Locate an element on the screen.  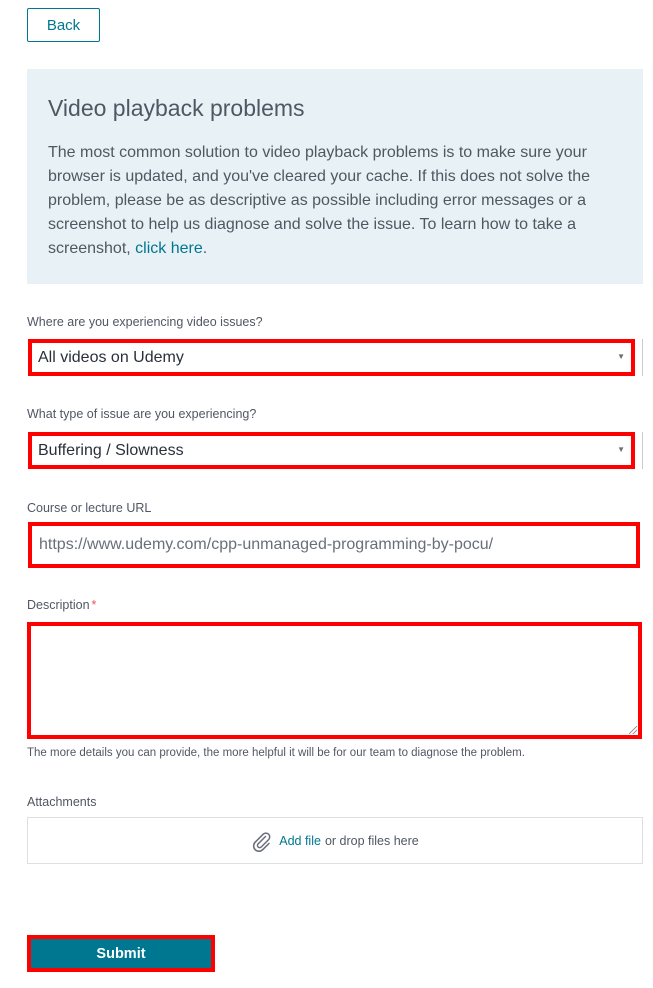
attachment-dropzone: Add file or drop files here is located at coordinates (335, 840).